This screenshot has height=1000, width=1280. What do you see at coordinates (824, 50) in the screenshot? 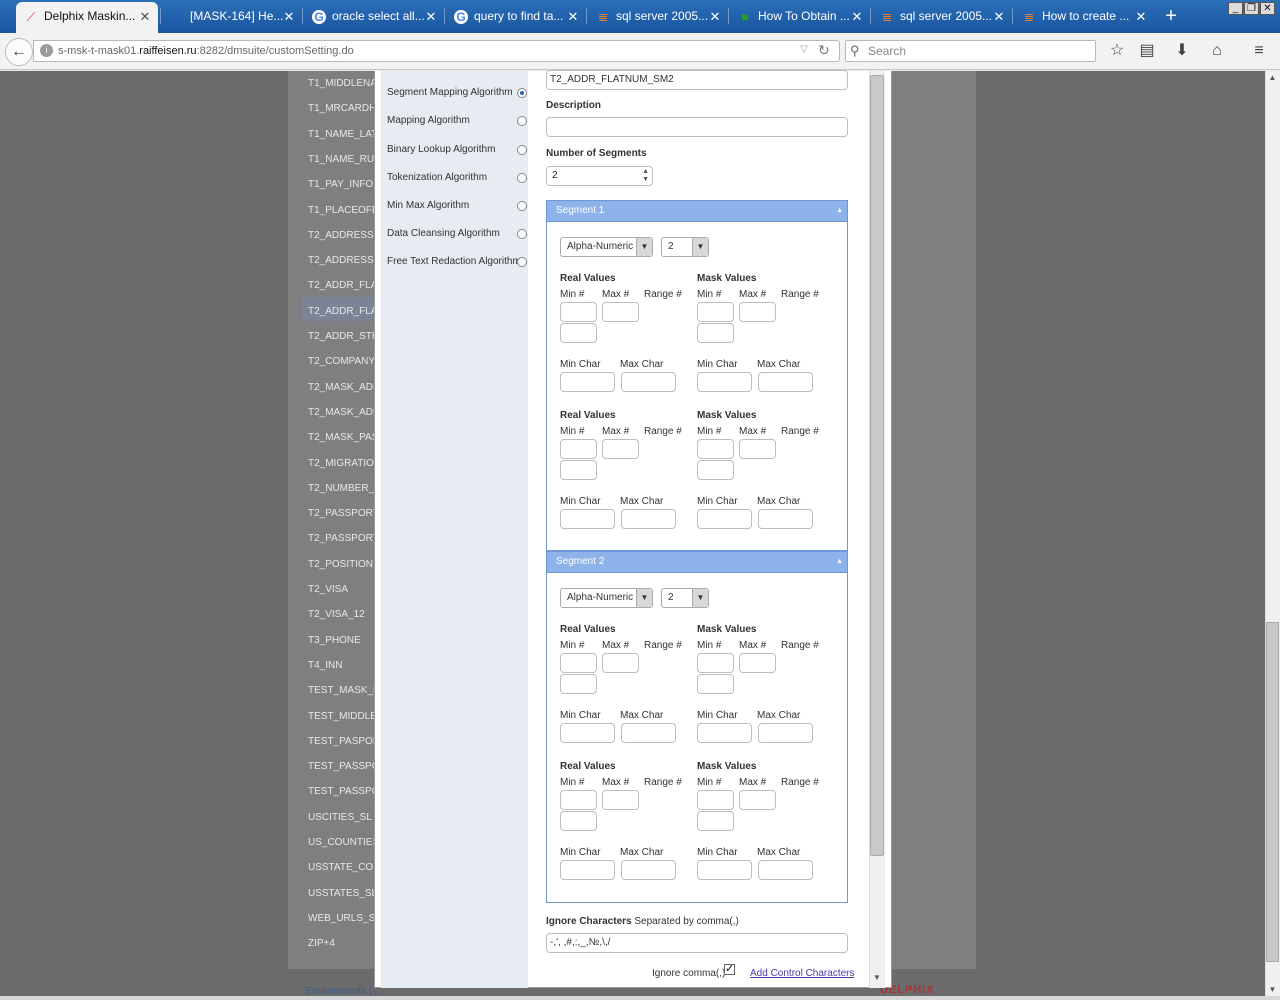
I see `reload-icon: ↻` at bounding box center [824, 50].